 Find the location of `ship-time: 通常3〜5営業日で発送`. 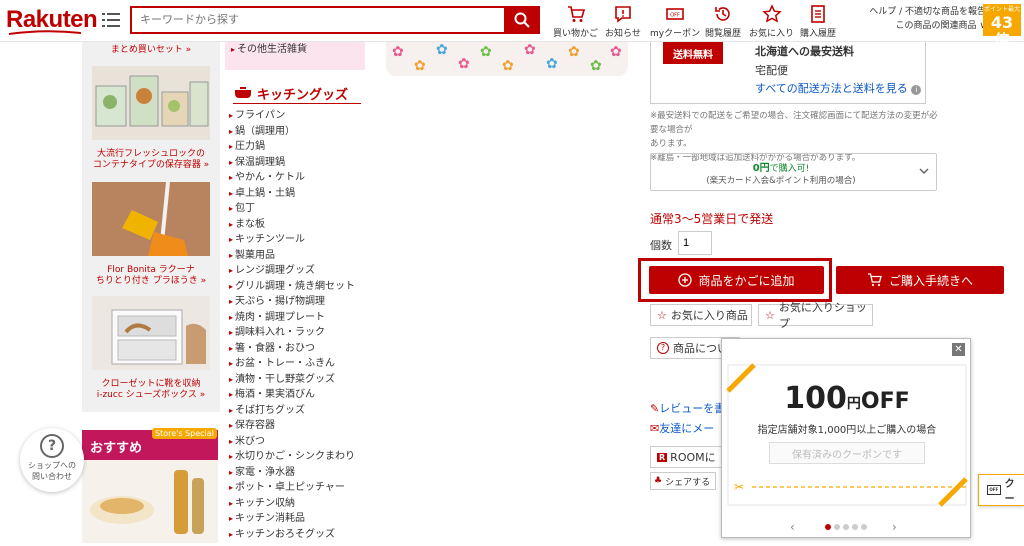

ship-time: 通常3〜5営業日で発送 is located at coordinates (712, 219).